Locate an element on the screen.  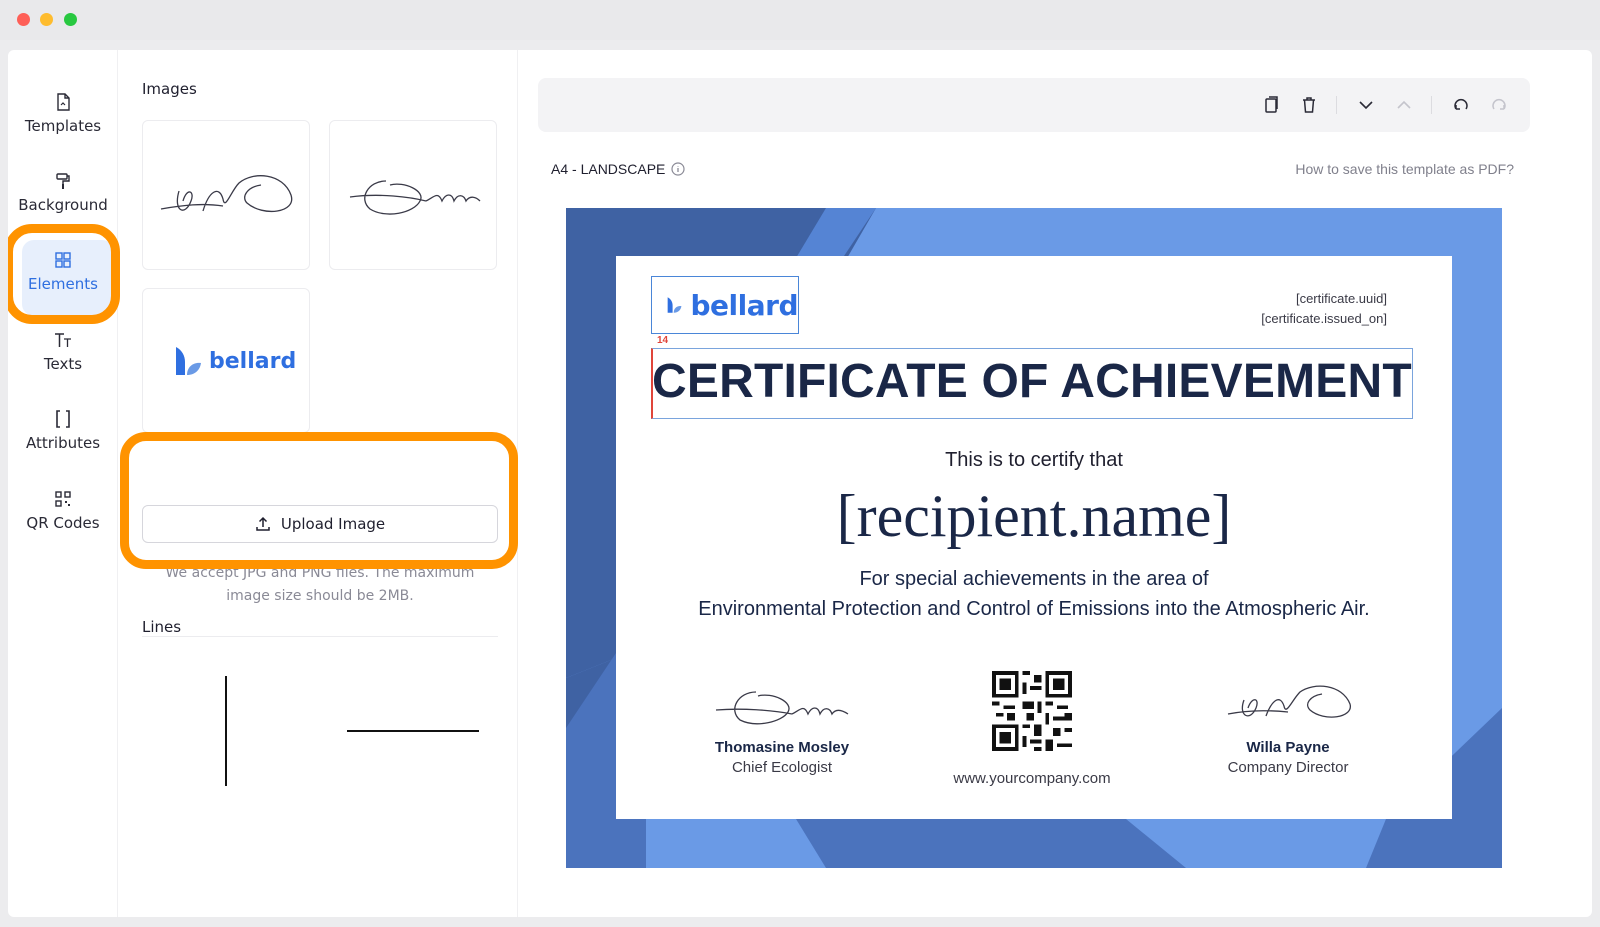
undo-icon is located at coordinates (1461, 105).